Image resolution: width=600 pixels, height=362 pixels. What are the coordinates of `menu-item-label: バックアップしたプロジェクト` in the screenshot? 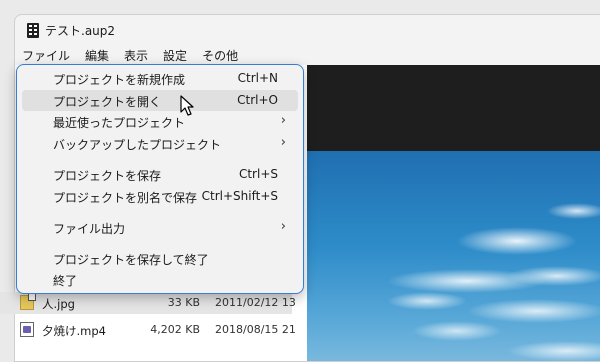 It's located at (137, 145).